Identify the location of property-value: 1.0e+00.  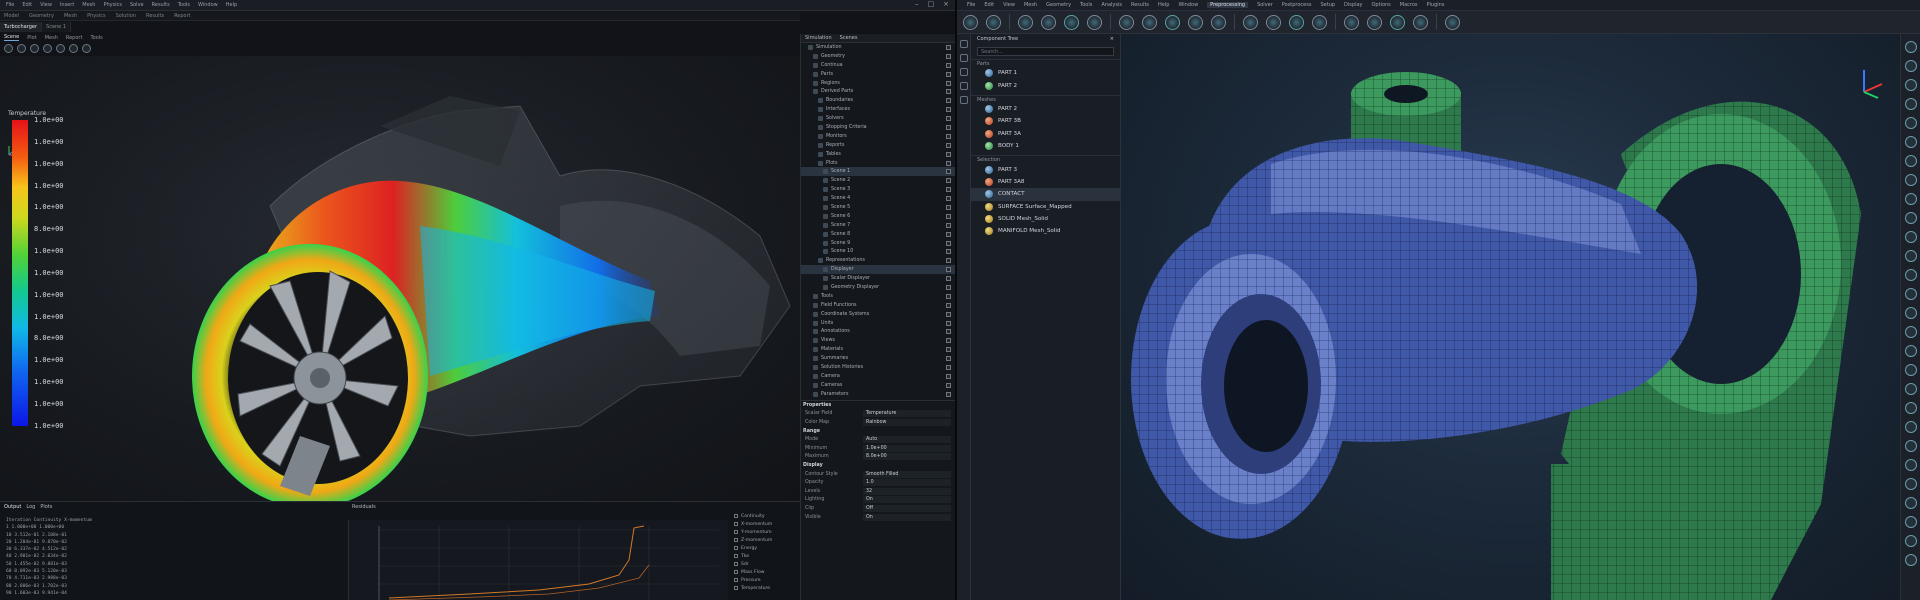
(907, 448).